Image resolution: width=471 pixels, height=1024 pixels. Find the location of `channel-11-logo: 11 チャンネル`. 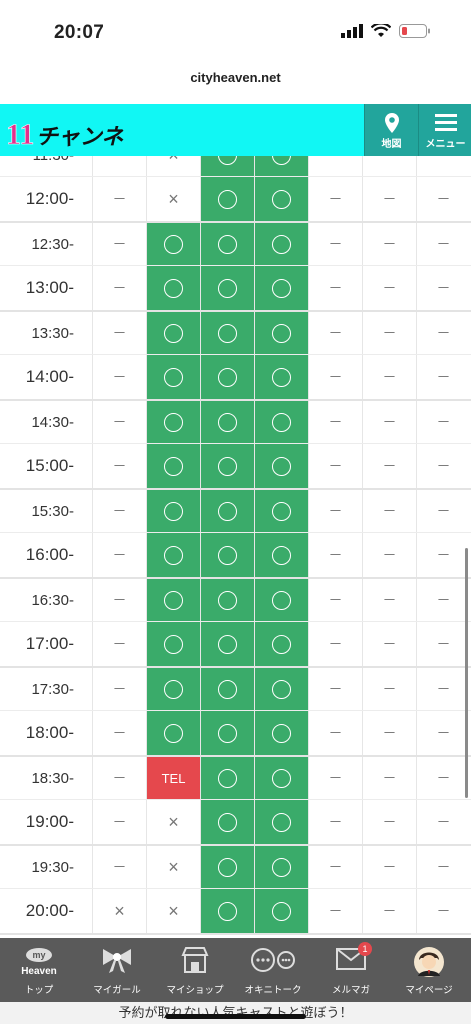

channel-11-logo: 11 チャンネル is located at coordinates (64, 131).